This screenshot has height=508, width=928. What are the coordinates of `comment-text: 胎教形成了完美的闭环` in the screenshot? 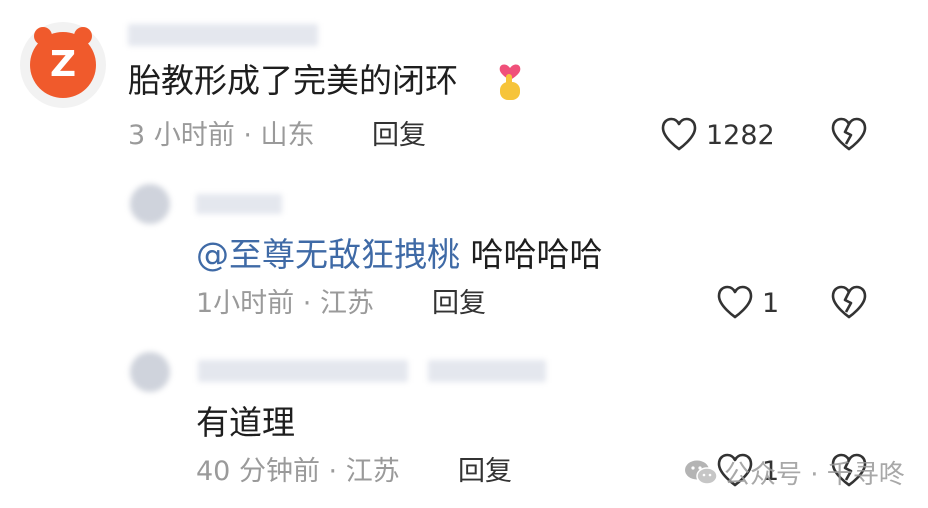 It's located at (293, 80).